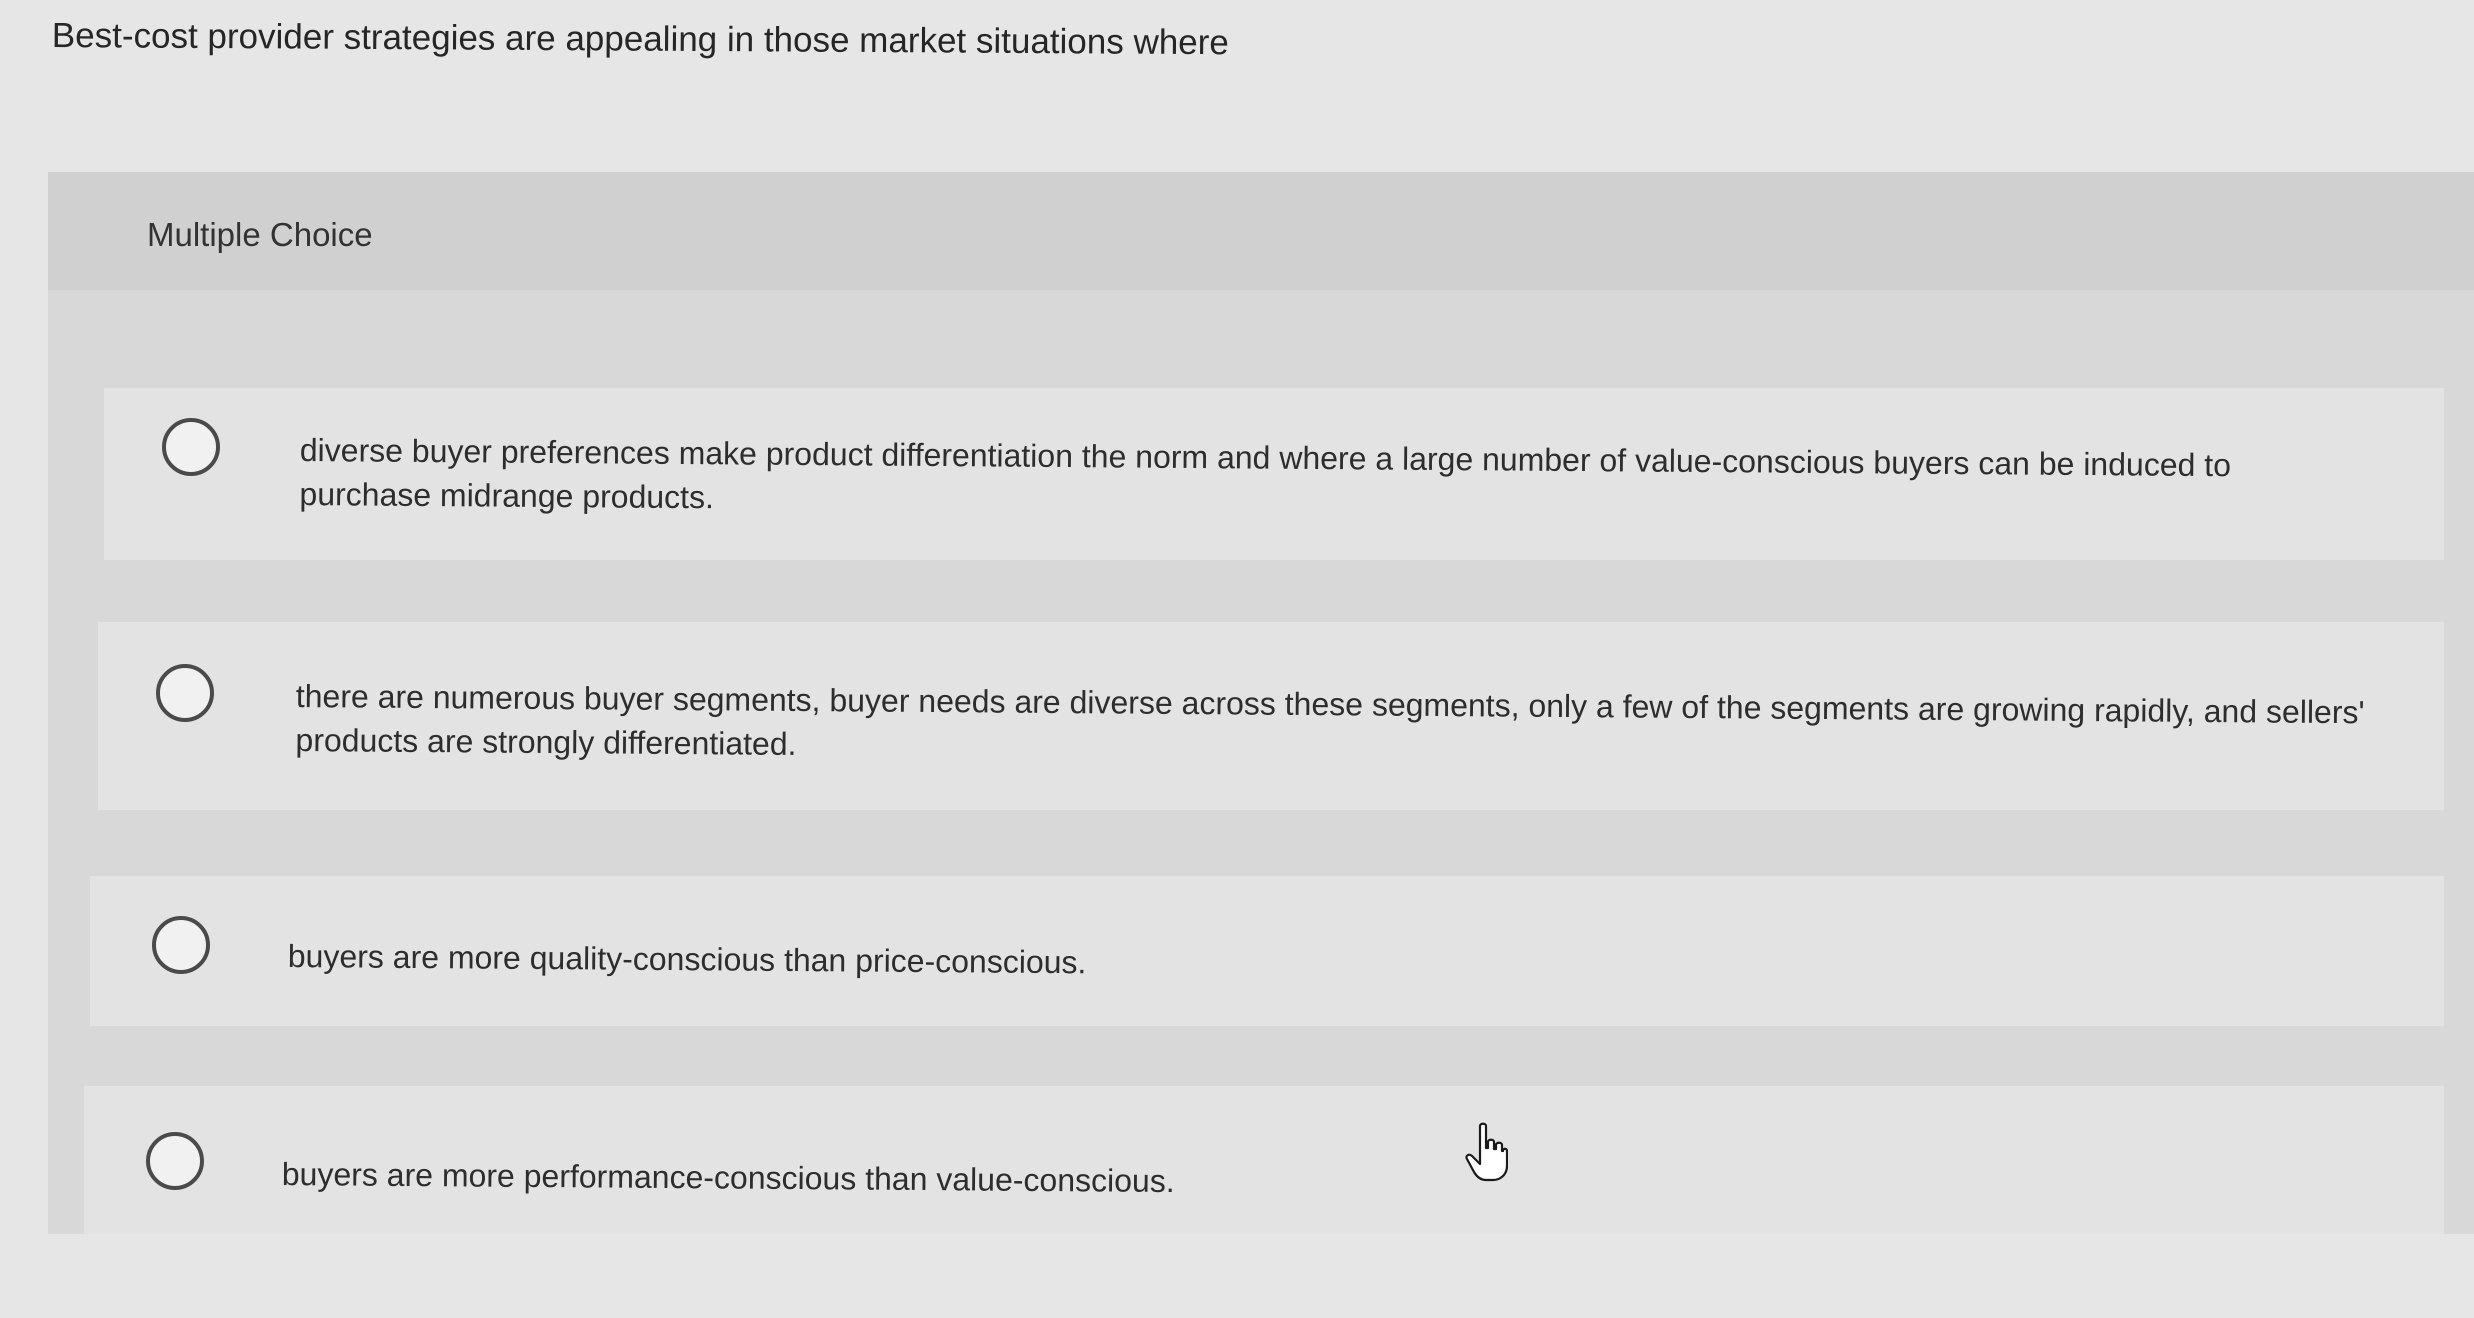  What do you see at coordinates (1261, 231) in the screenshot?
I see `question-type-header: Multiple Choice` at bounding box center [1261, 231].